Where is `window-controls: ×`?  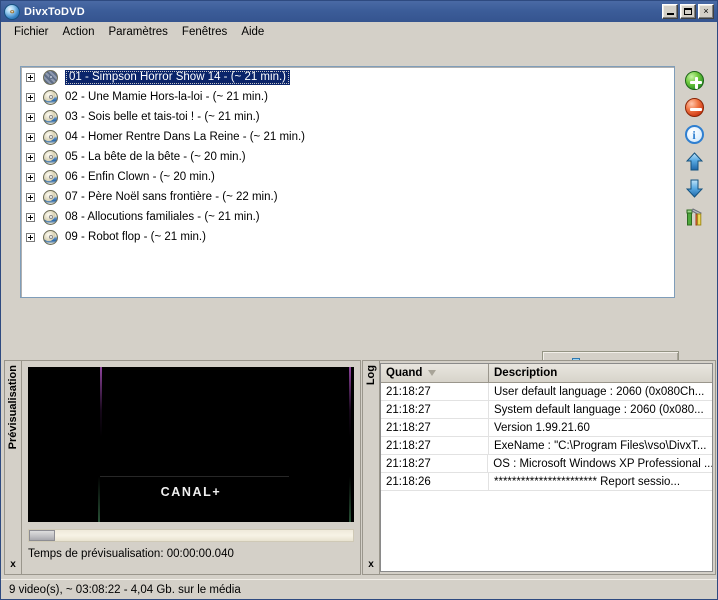 window-controls: × is located at coordinates (688, 11).